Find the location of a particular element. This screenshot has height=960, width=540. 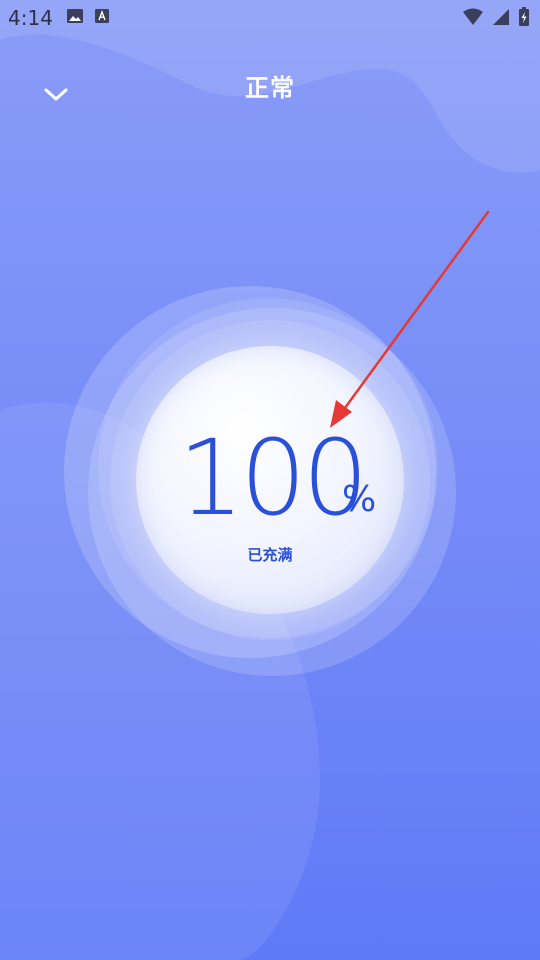

battery-percent-value: 100 is located at coordinates (273, 478).